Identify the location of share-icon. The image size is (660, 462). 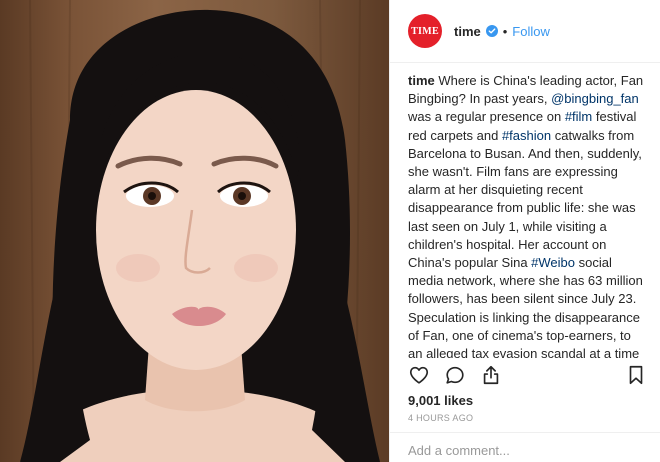
(491, 375).